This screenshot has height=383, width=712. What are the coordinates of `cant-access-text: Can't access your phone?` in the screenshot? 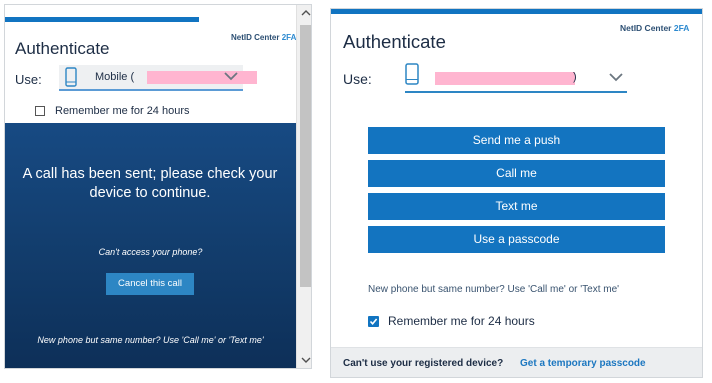 It's located at (150, 252).